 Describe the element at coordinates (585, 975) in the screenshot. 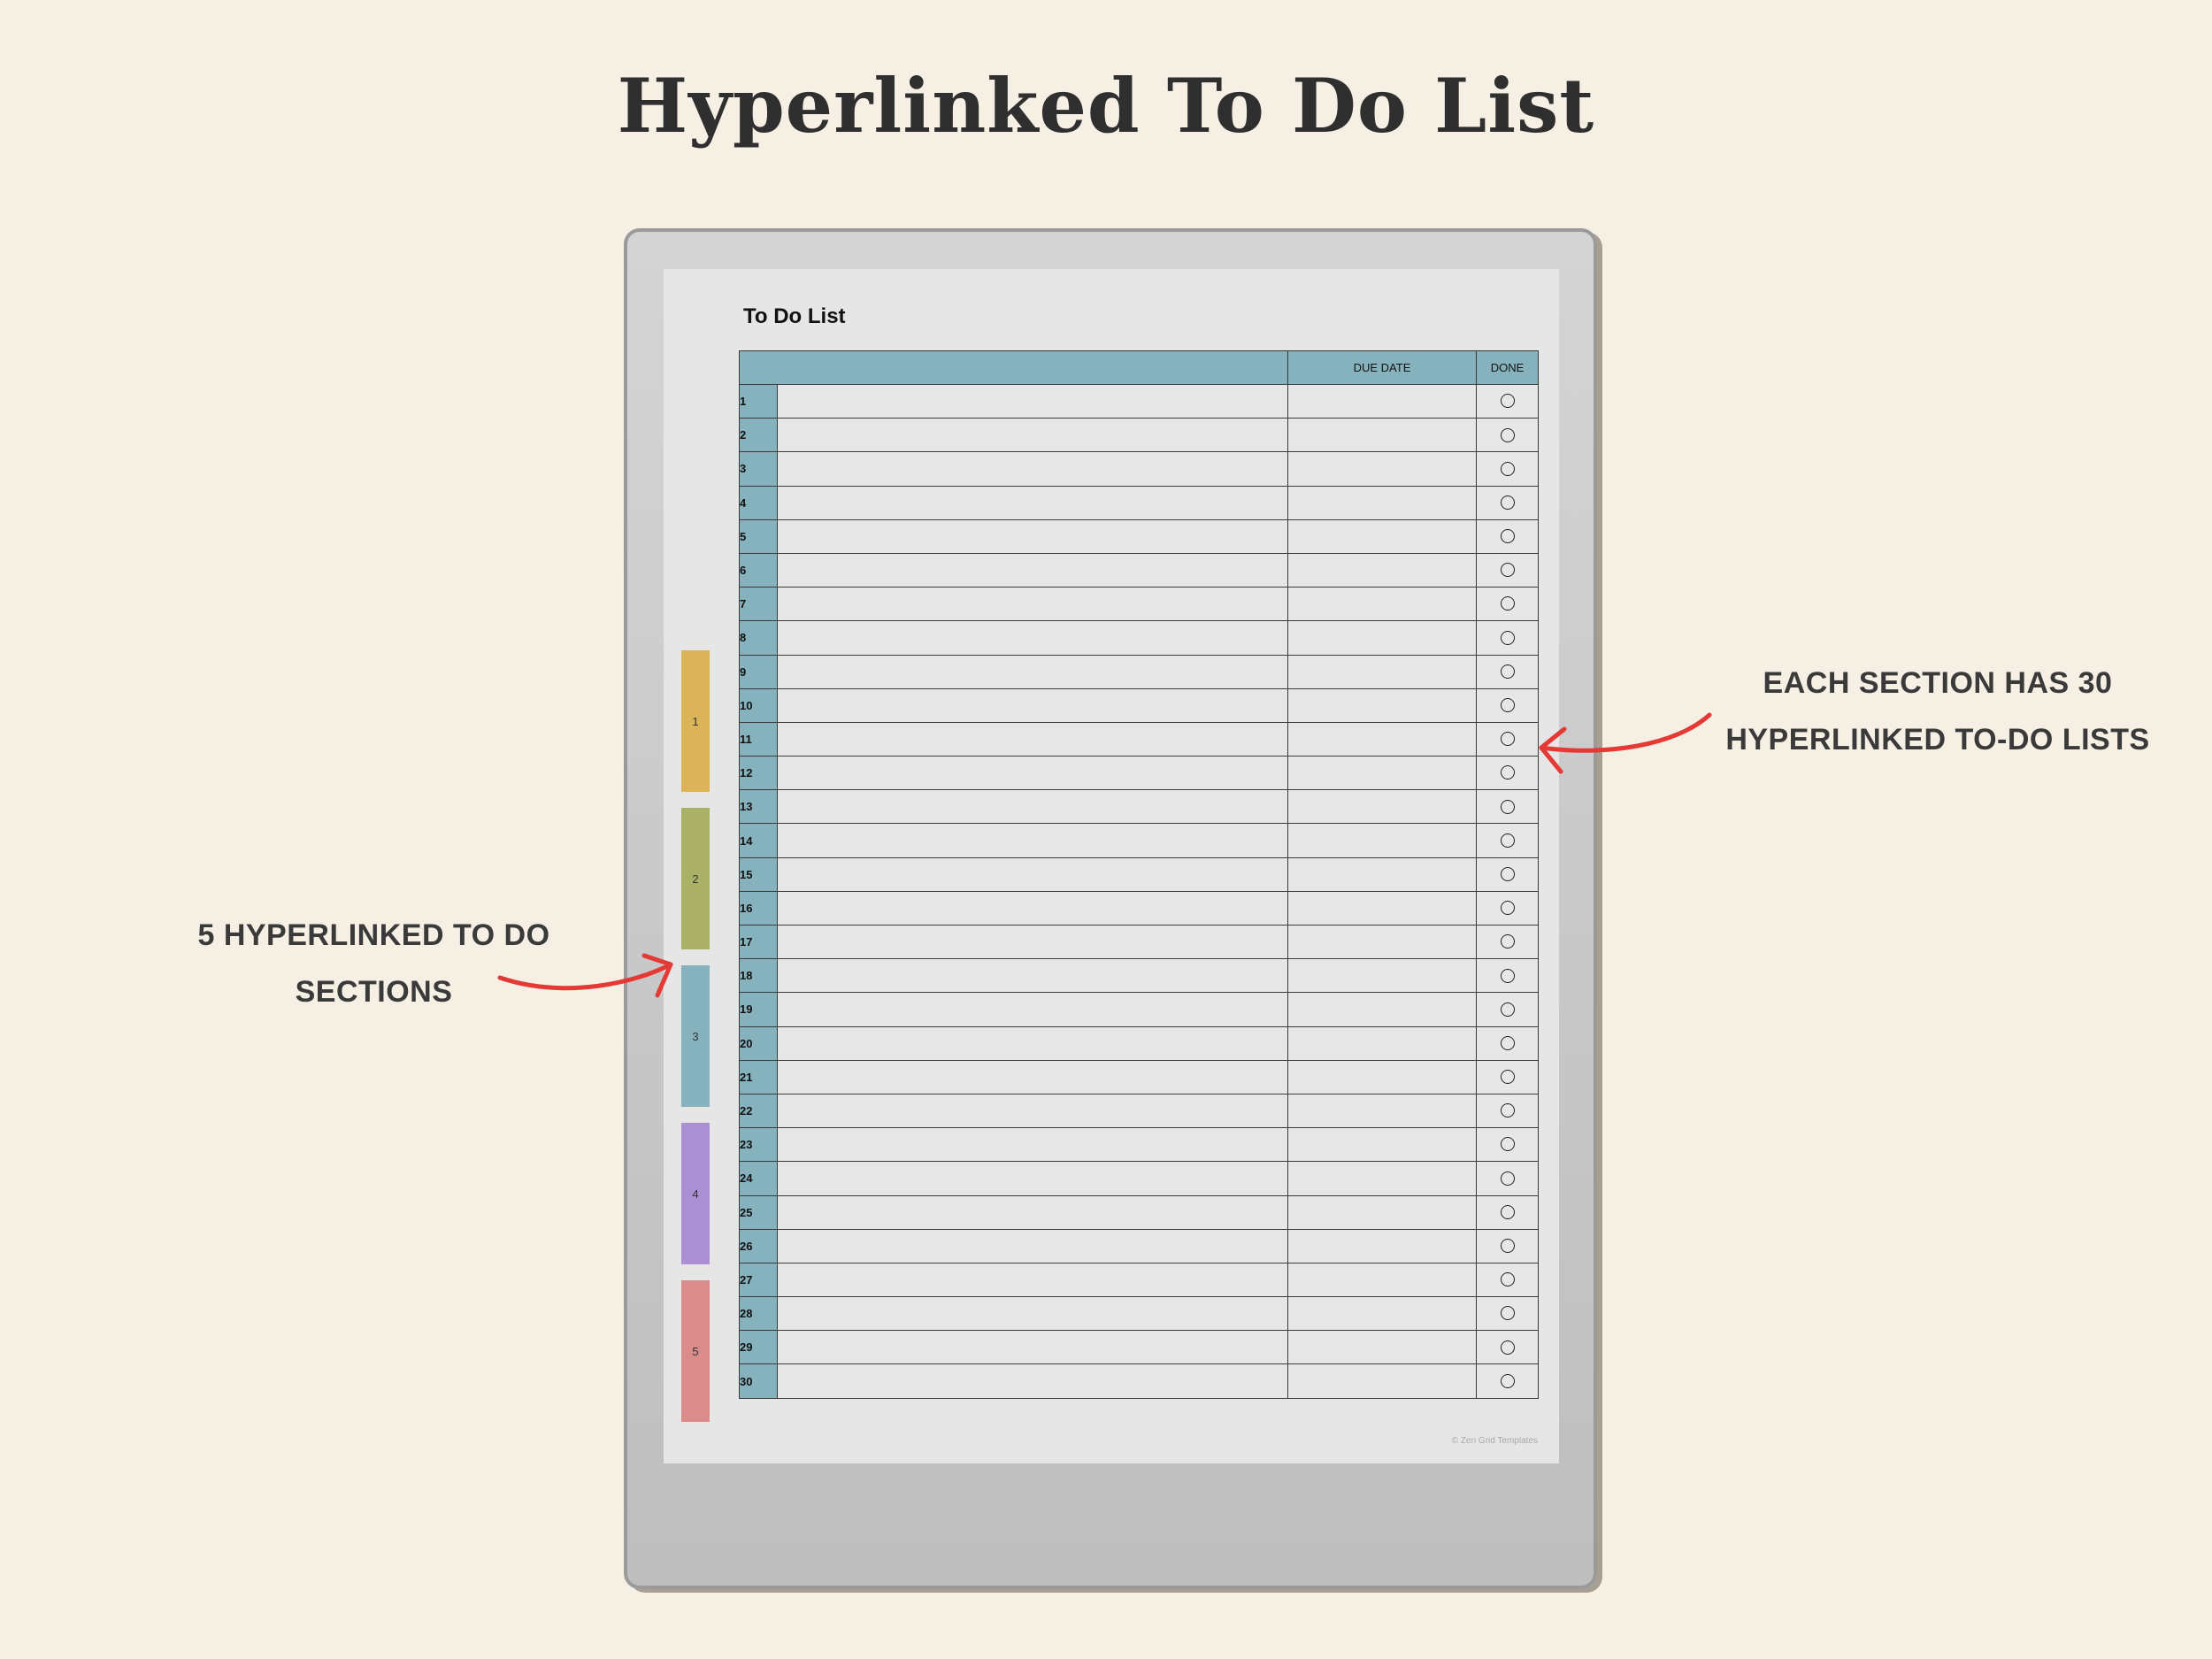

I see `left-arrow-icon` at that location.